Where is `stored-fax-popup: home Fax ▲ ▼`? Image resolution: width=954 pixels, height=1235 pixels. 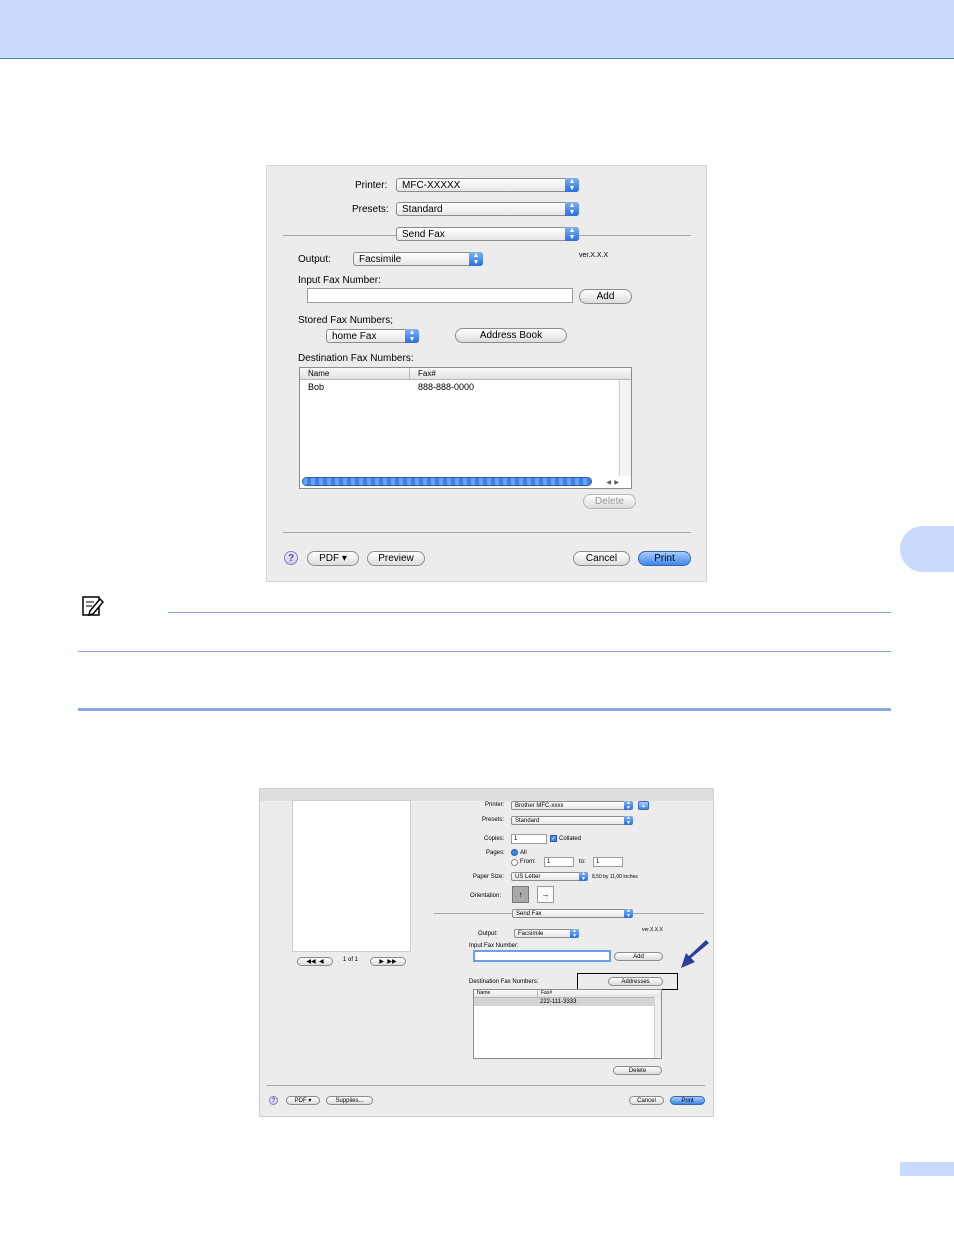 stored-fax-popup: home Fax ▲ ▼ is located at coordinates (372, 336).